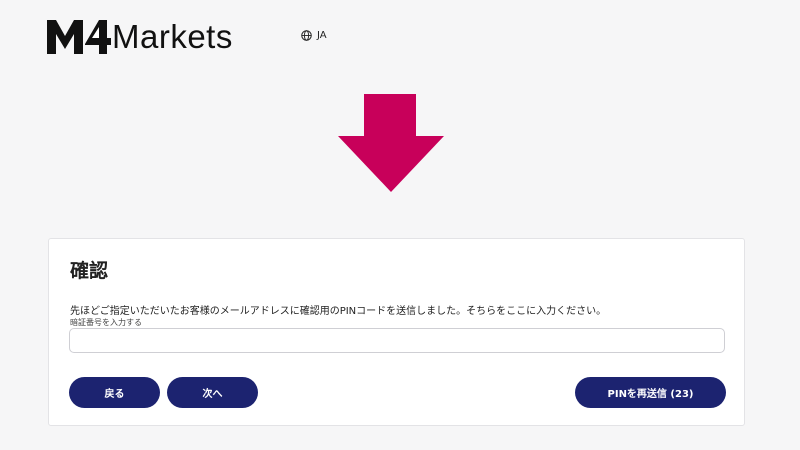  I want to click on pin-input, so click(397, 340).